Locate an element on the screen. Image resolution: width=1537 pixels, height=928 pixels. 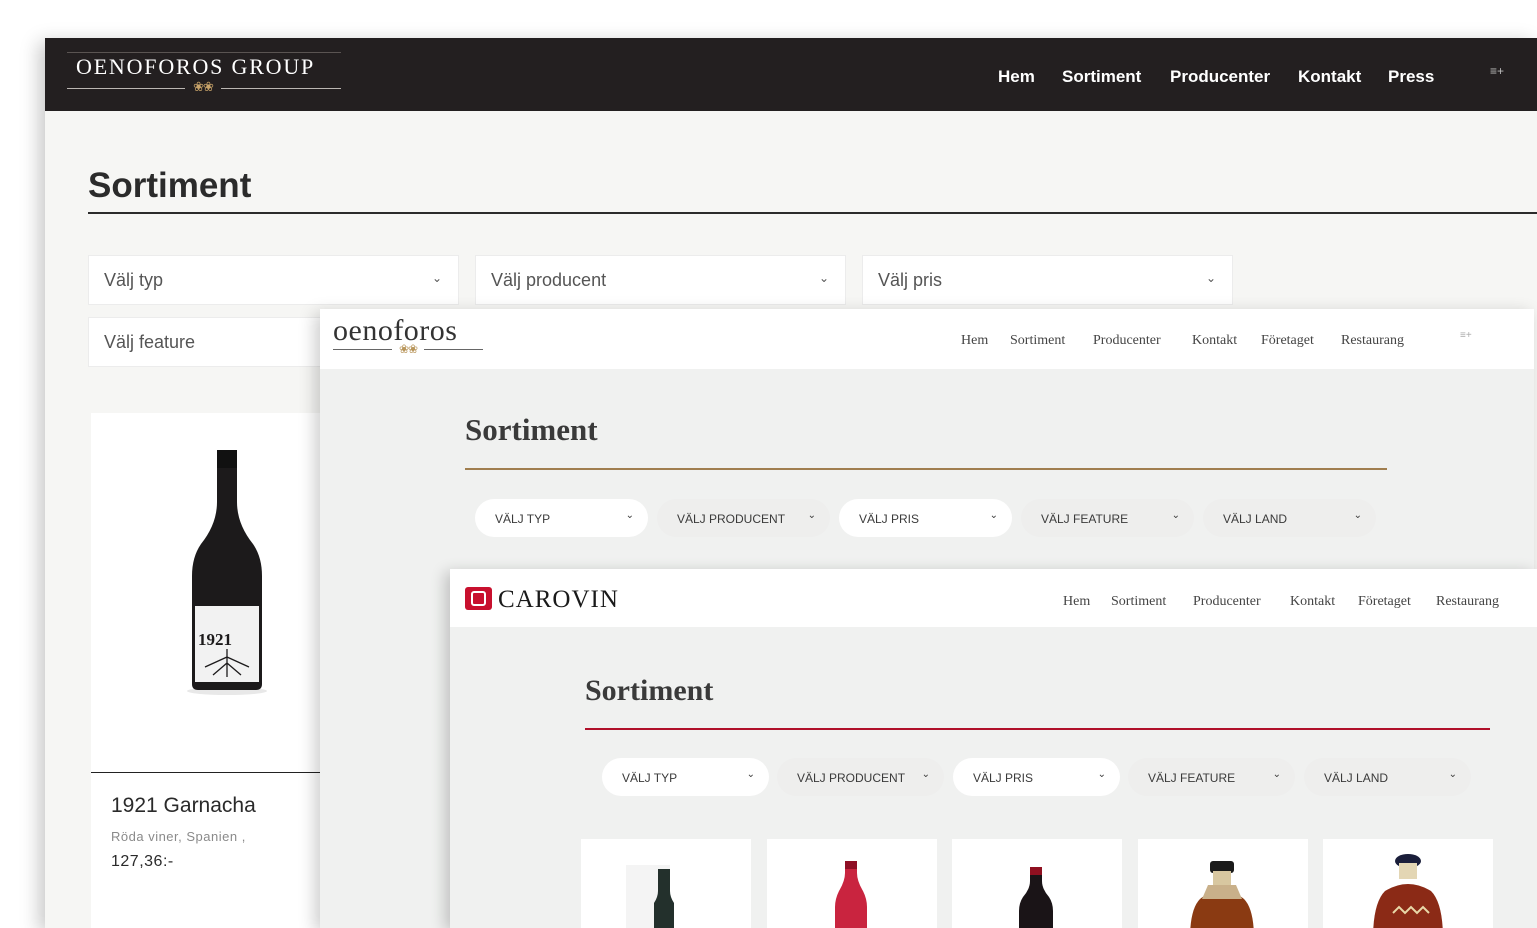
product-meta: Röda viner, Spanien , is located at coordinates (178, 836).